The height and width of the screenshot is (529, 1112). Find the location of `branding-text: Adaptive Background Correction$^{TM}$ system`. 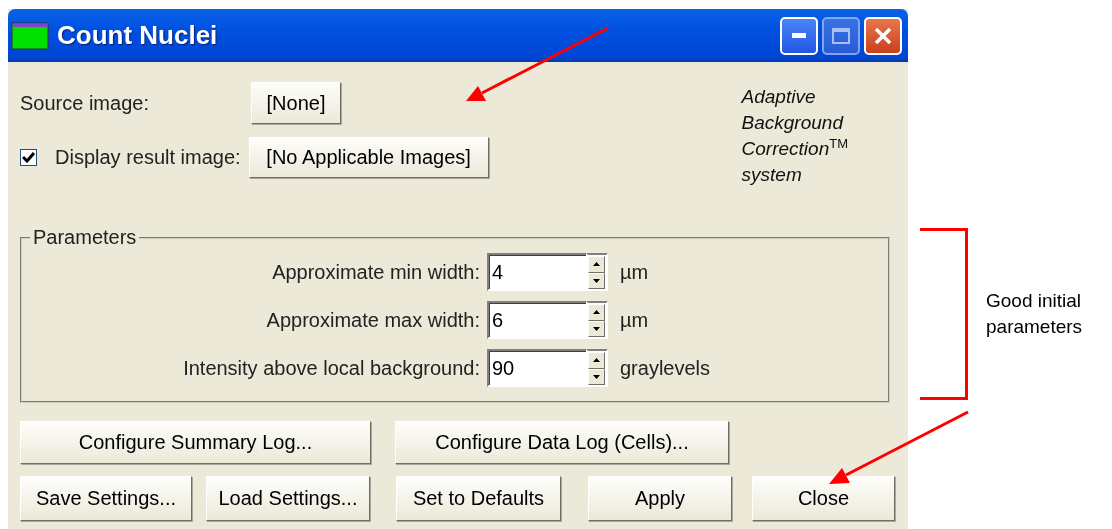

branding-text: Adaptive Background Correction$^{TM}$ system is located at coordinates (794, 136).